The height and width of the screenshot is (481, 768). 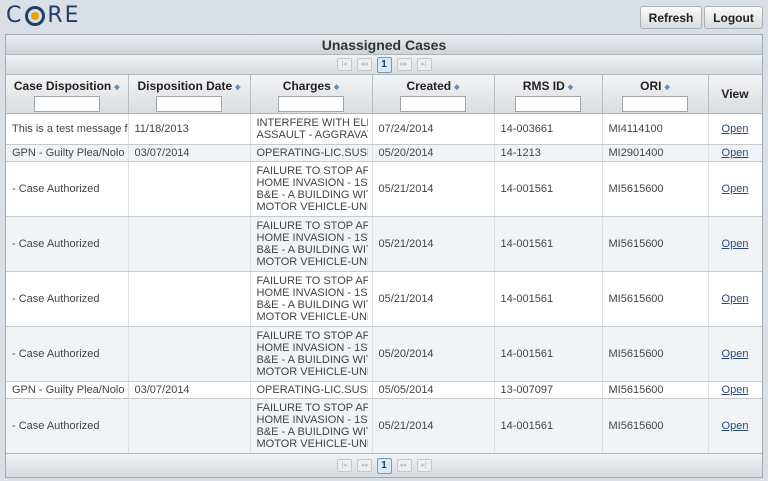 I want to click on charges-cell: OPERATING-LIC.SUSPE, so click(x=311, y=153).